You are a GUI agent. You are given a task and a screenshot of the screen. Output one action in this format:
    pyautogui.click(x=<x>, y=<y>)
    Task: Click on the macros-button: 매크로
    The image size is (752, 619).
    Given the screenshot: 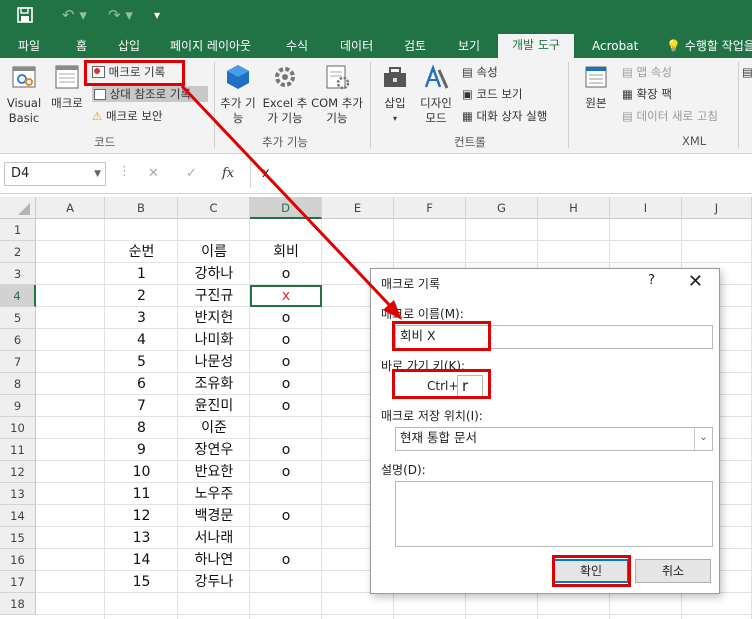 What is the action you would take?
    pyautogui.click(x=67, y=86)
    